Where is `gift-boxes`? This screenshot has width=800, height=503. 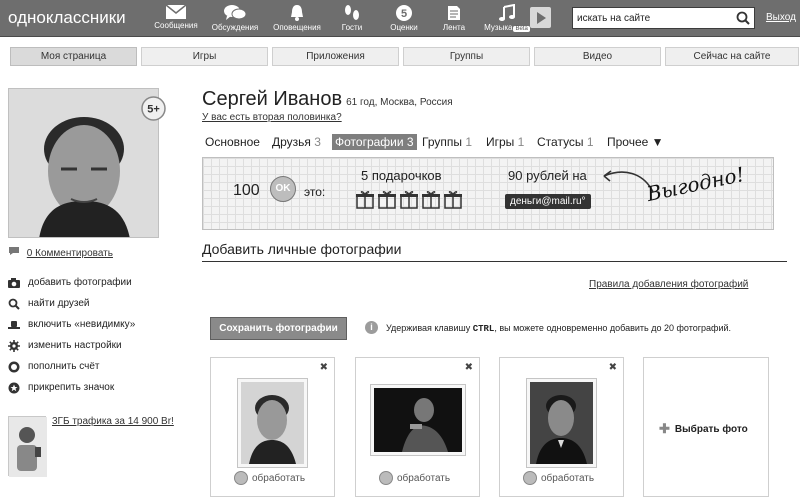 gift-boxes is located at coordinates (409, 199).